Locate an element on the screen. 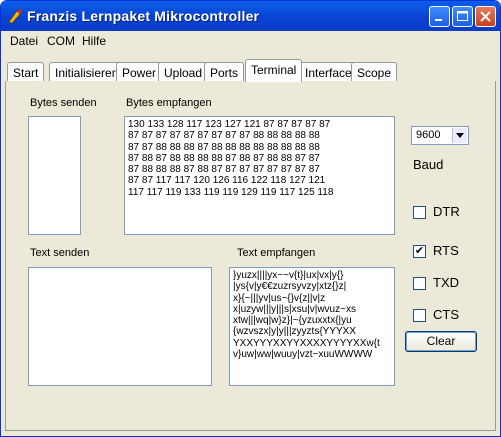  baud-value: 9600 is located at coordinates (428, 135).